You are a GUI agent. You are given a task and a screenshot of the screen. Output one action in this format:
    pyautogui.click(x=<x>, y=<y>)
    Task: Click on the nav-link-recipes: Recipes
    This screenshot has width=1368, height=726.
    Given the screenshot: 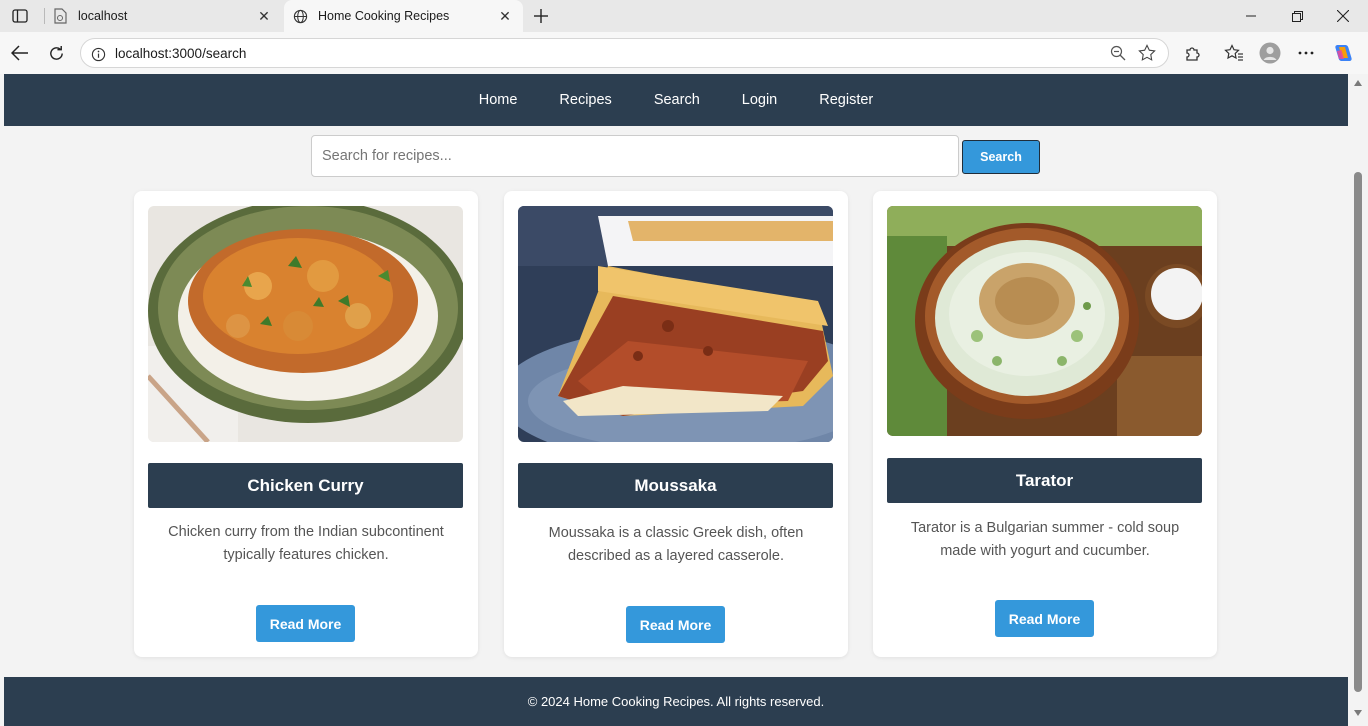 What is the action you would take?
    pyautogui.click(x=585, y=100)
    